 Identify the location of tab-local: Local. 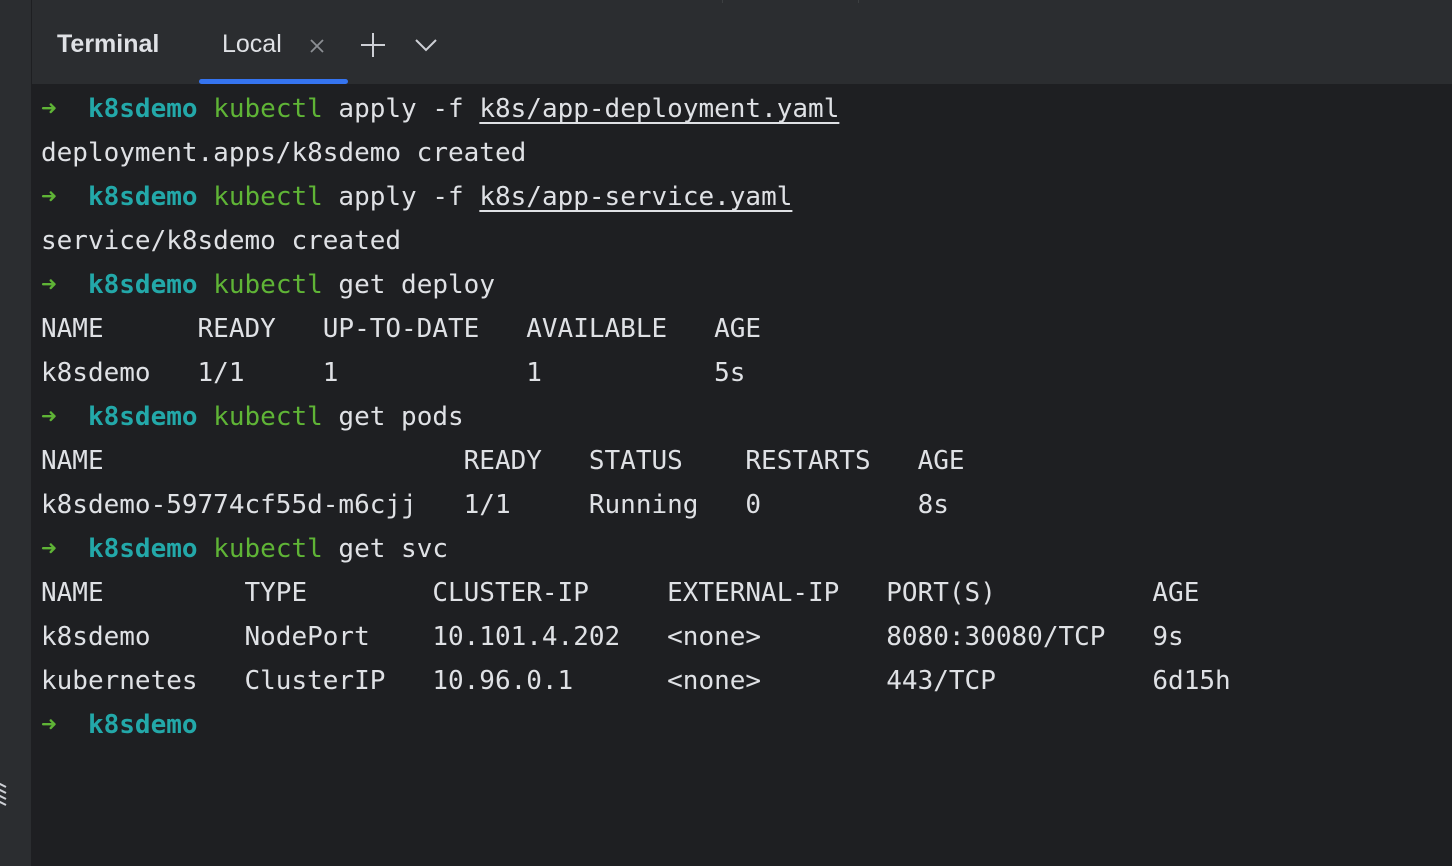
(273, 43).